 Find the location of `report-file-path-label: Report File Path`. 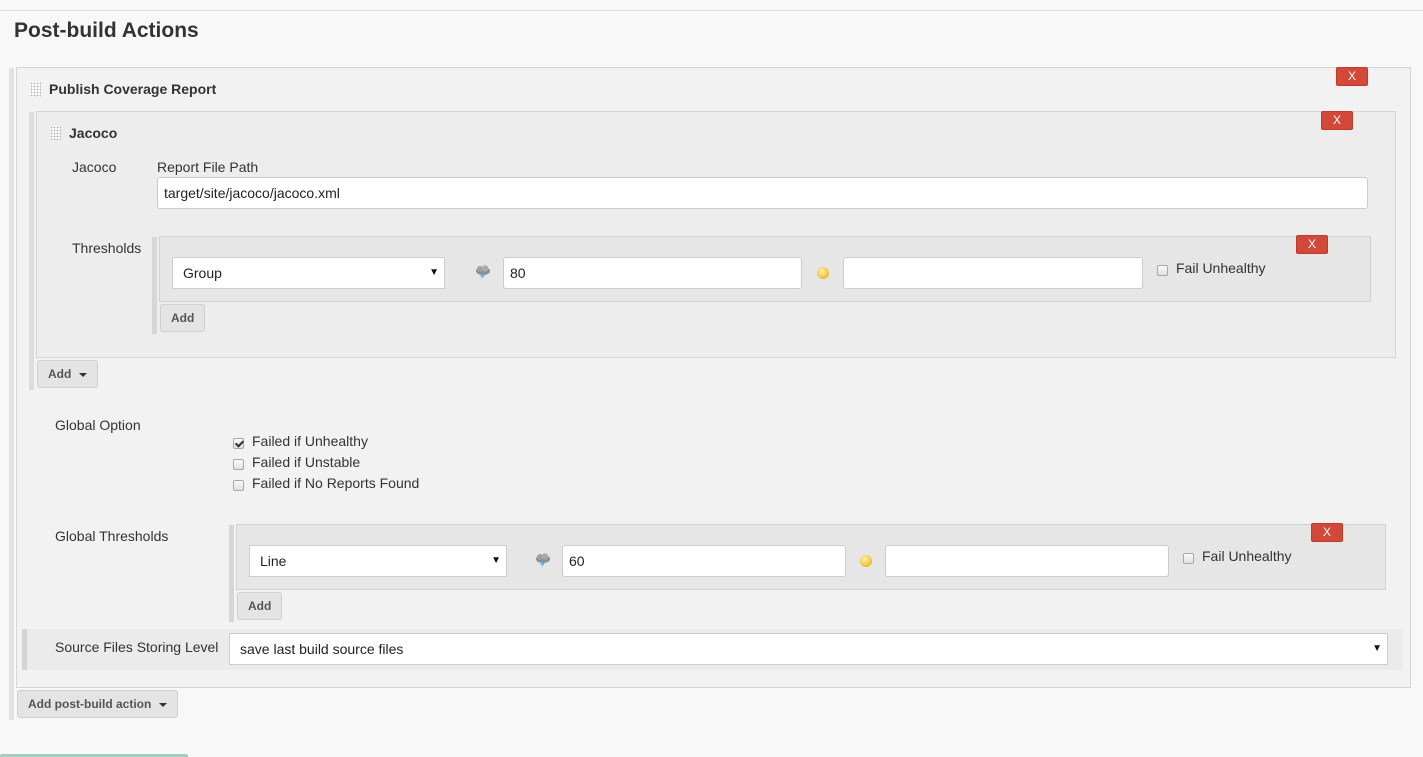

report-file-path-label: Report File Path is located at coordinates (208, 167).